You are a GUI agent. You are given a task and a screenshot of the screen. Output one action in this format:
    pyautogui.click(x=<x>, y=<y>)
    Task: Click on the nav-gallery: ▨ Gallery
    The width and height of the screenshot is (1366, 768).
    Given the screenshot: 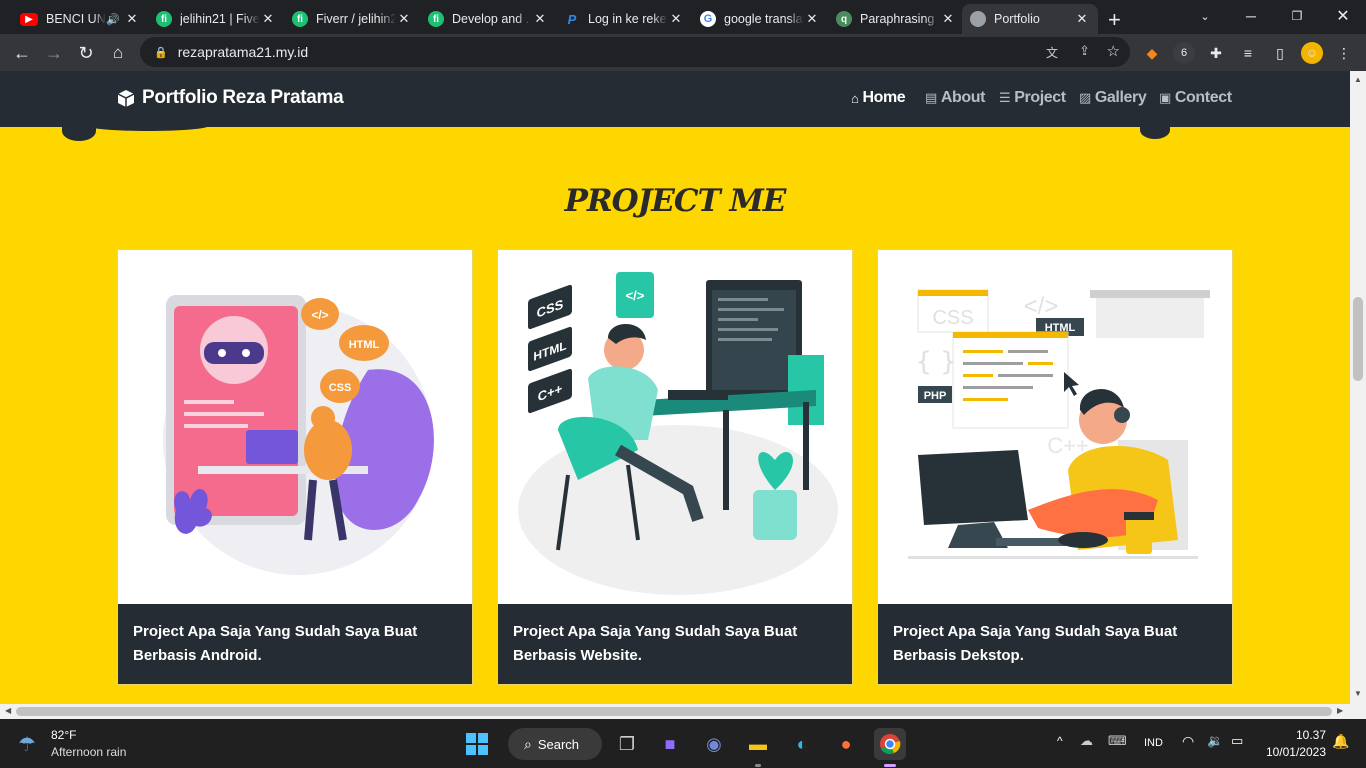 What is the action you would take?
    pyautogui.click(x=1113, y=98)
    